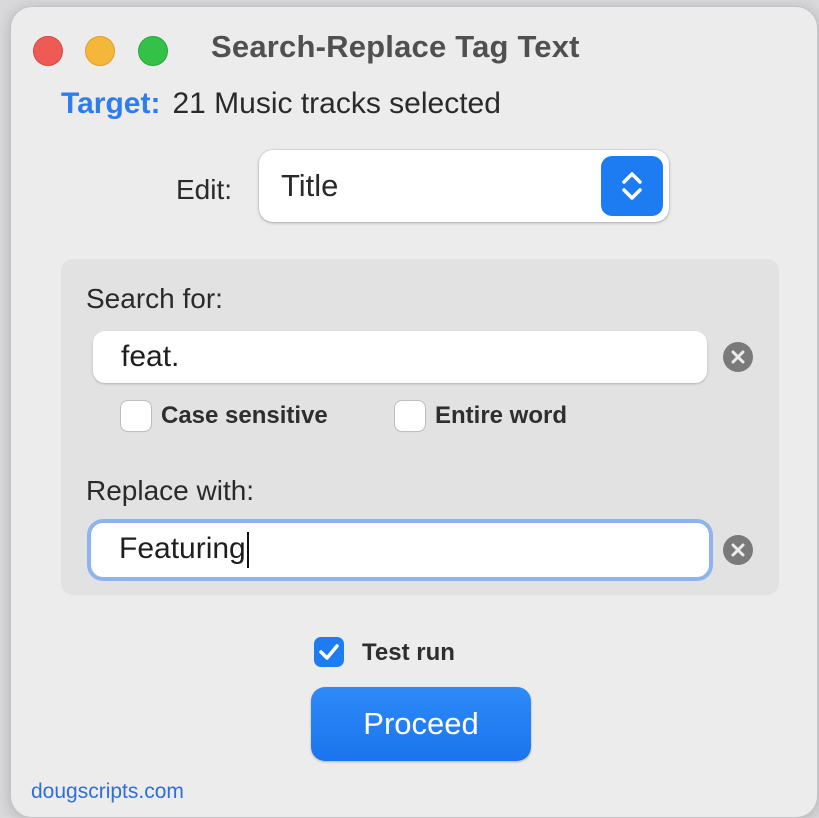 The height and width of the screenshot is (818, 819). Describe the element at coordinates (421, 724) in the screenshot. I see `proceed-button: Proceed` at that location.